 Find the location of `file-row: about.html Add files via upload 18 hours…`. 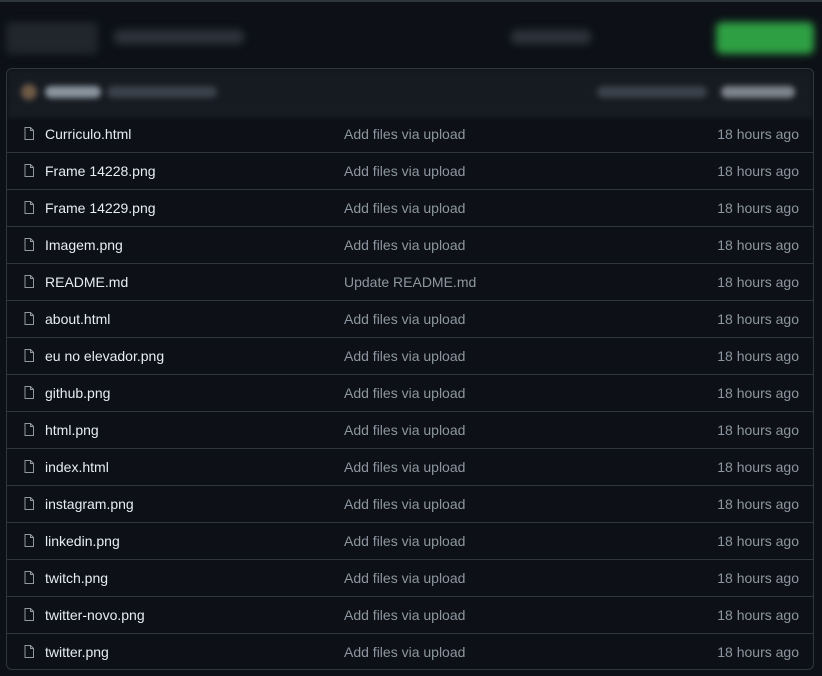

file-row: about.html Add files via upload 18 hours… is located at coordinates (410, 318).